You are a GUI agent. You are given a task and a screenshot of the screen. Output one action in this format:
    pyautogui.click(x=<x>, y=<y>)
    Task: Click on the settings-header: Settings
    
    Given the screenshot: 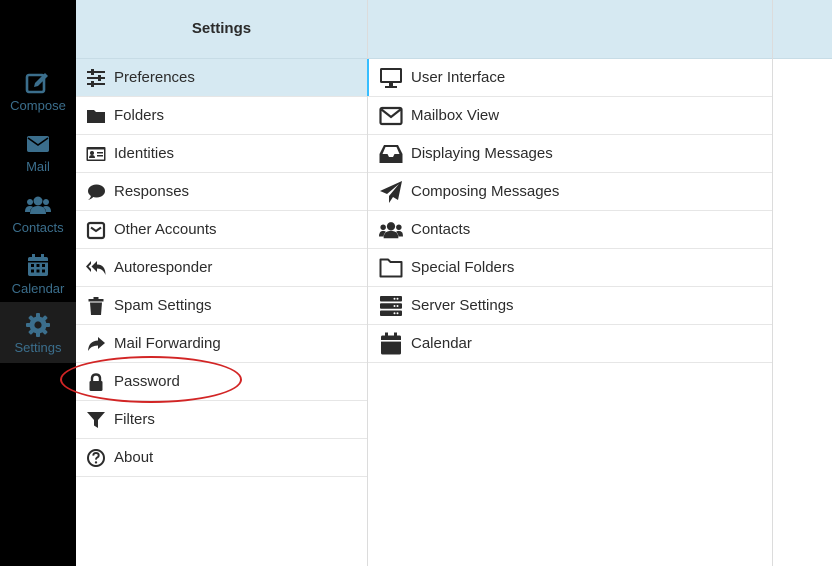 What is the action you would take?
    pyautogui.click(x=221, y=29)
    